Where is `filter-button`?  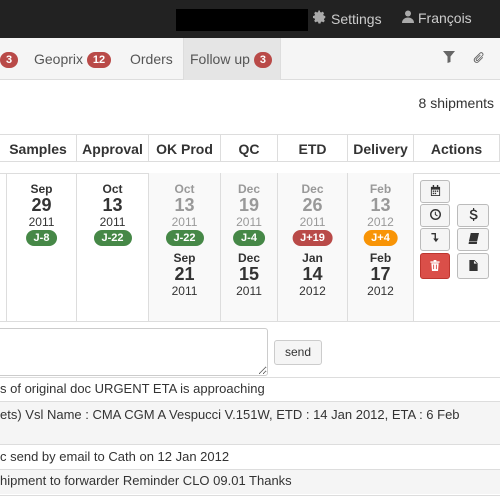
filter-button is located at coordinates (449, 58).